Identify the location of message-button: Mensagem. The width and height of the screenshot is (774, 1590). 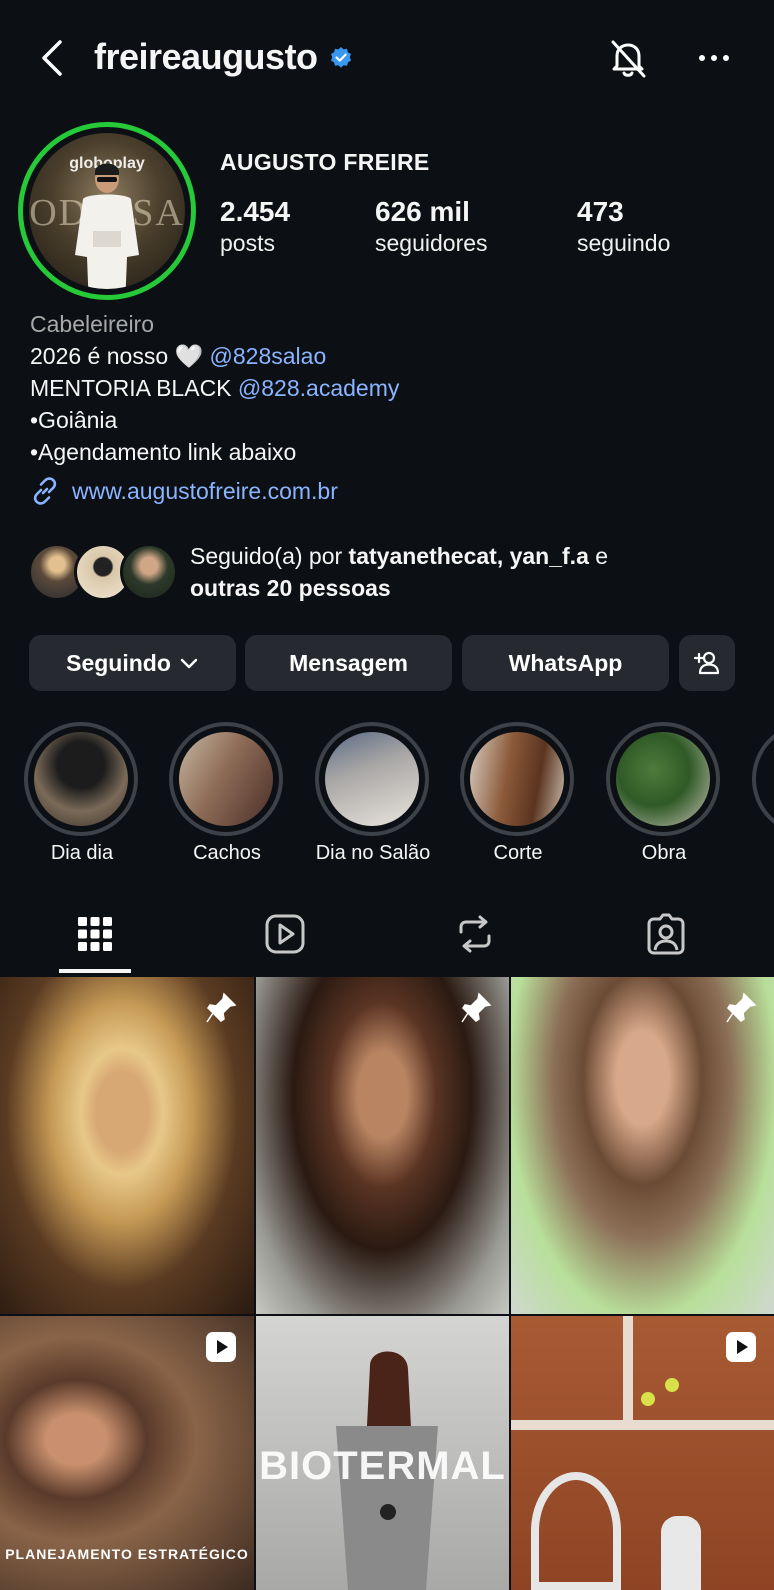
(348, 663).